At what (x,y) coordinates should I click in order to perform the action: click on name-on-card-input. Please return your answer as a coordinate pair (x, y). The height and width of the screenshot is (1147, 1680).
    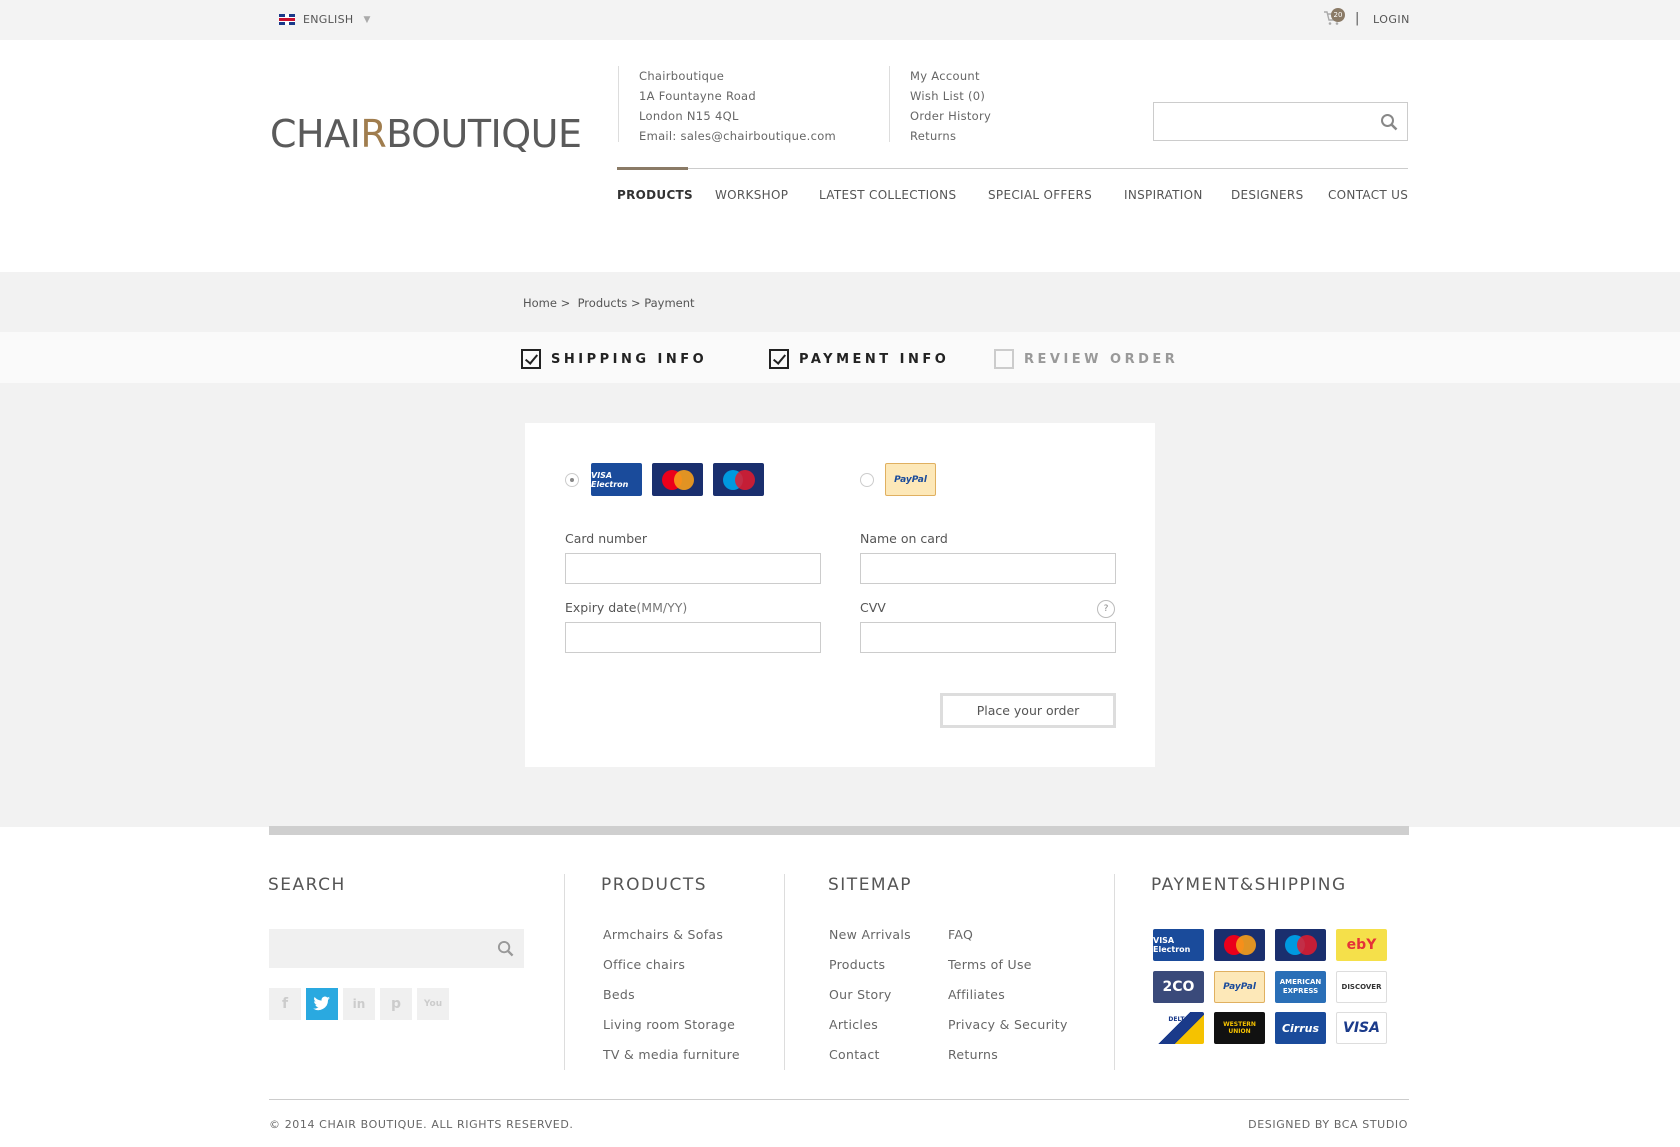
    Looking at the image, I should click on (988, 568).